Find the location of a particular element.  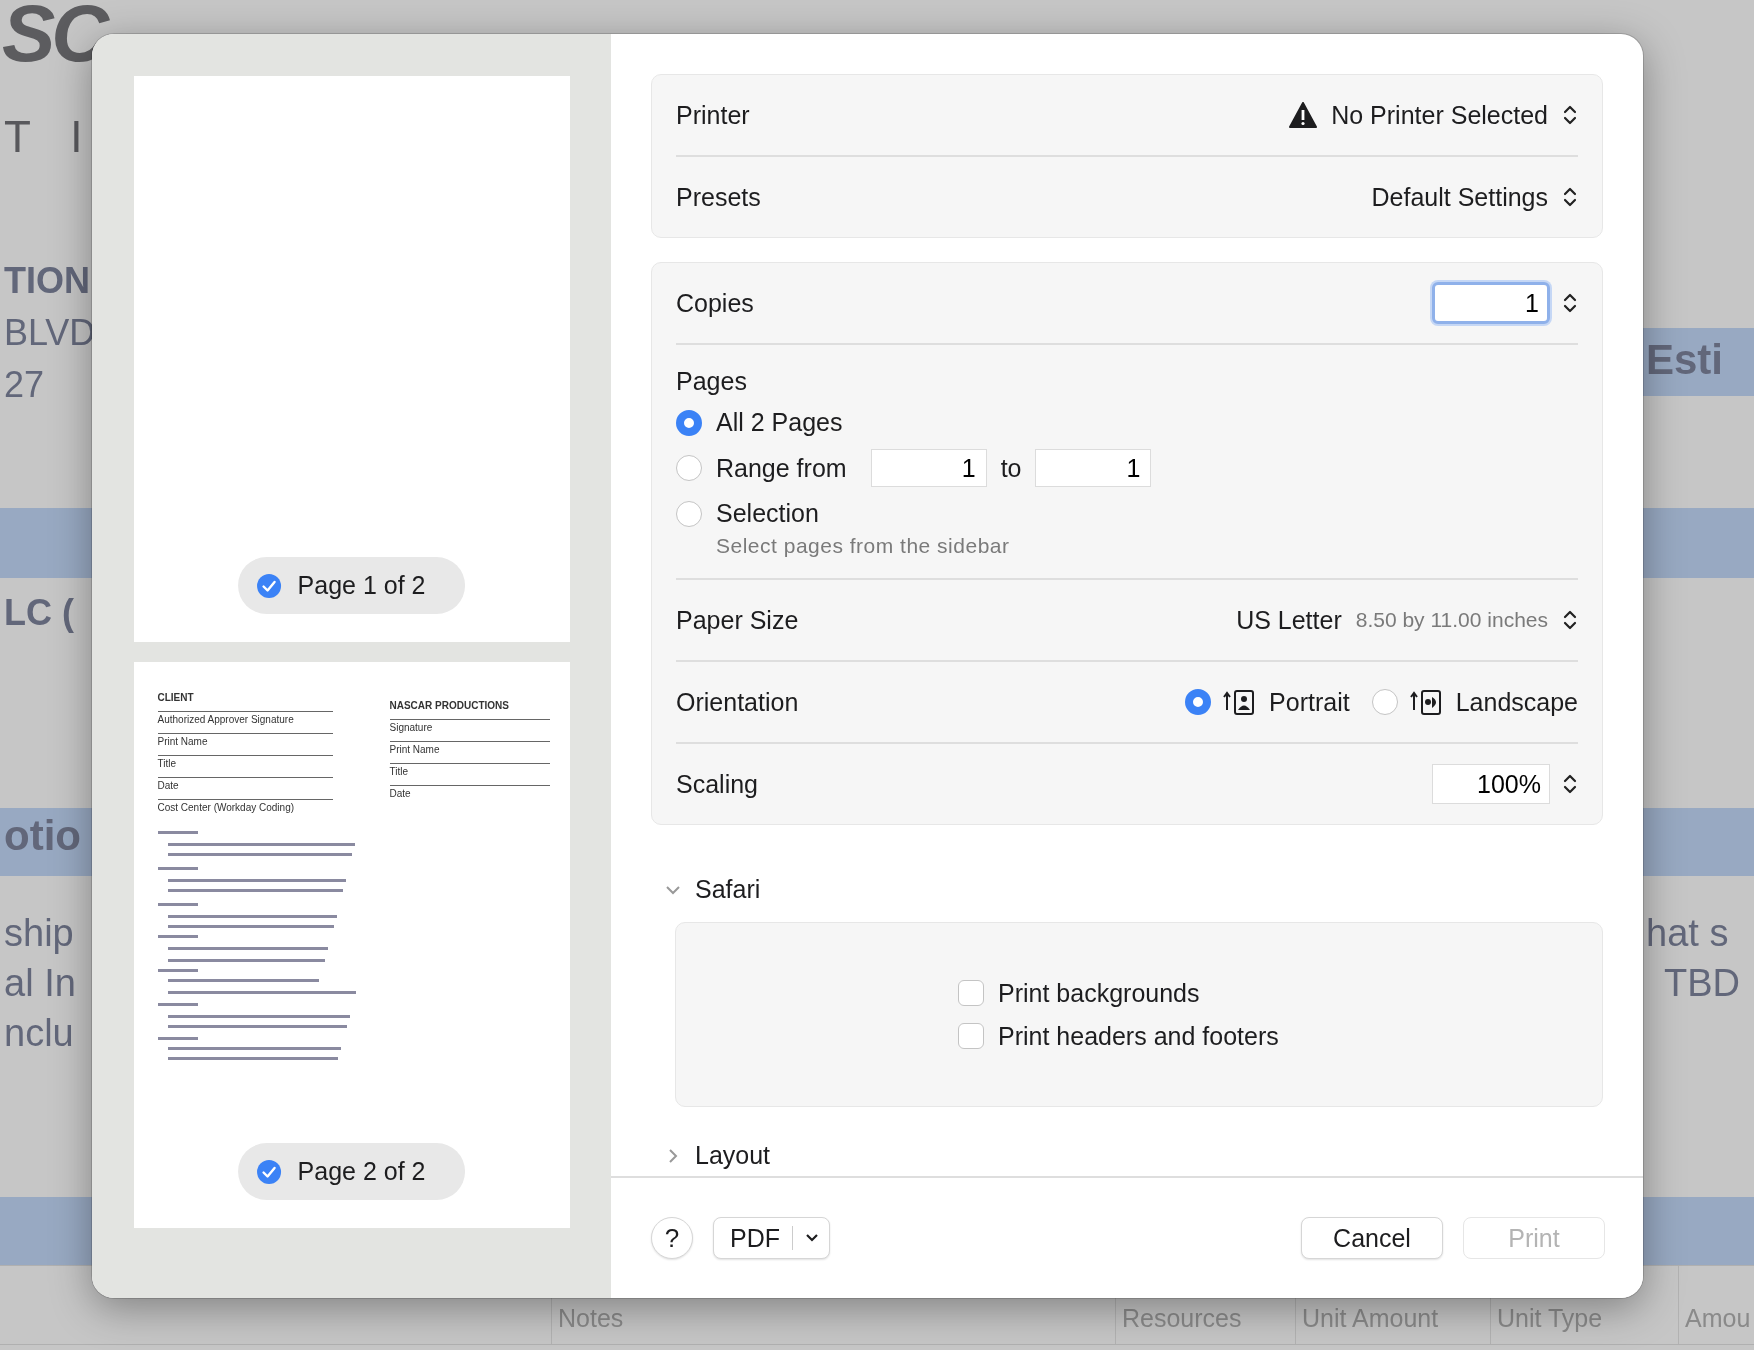

document-heading: CLIENT is located at coordinates (176, 697).